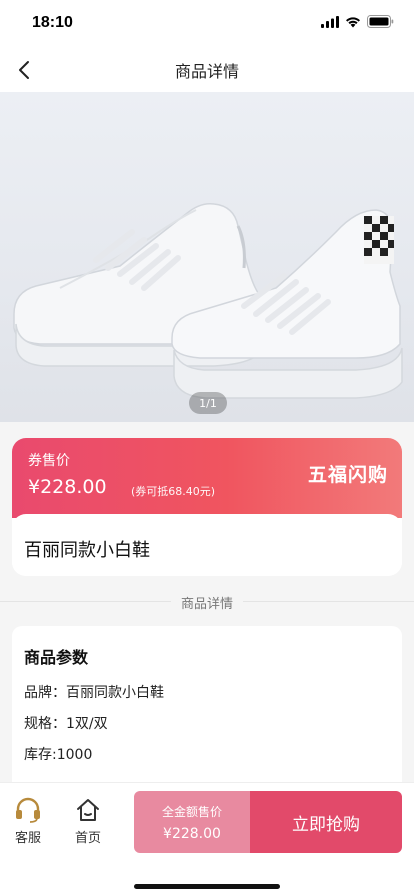 The image size is (414, 896). Describe the element at coordinates (66, 724) in the screenshot. I see `param-spec: 规格：1双/双` at that location.